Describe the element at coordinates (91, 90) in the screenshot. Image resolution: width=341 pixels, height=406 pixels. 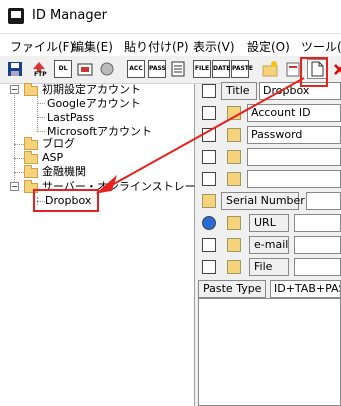
I see `tree-node-initial-accounts: 初期設定アカウント` at that location.